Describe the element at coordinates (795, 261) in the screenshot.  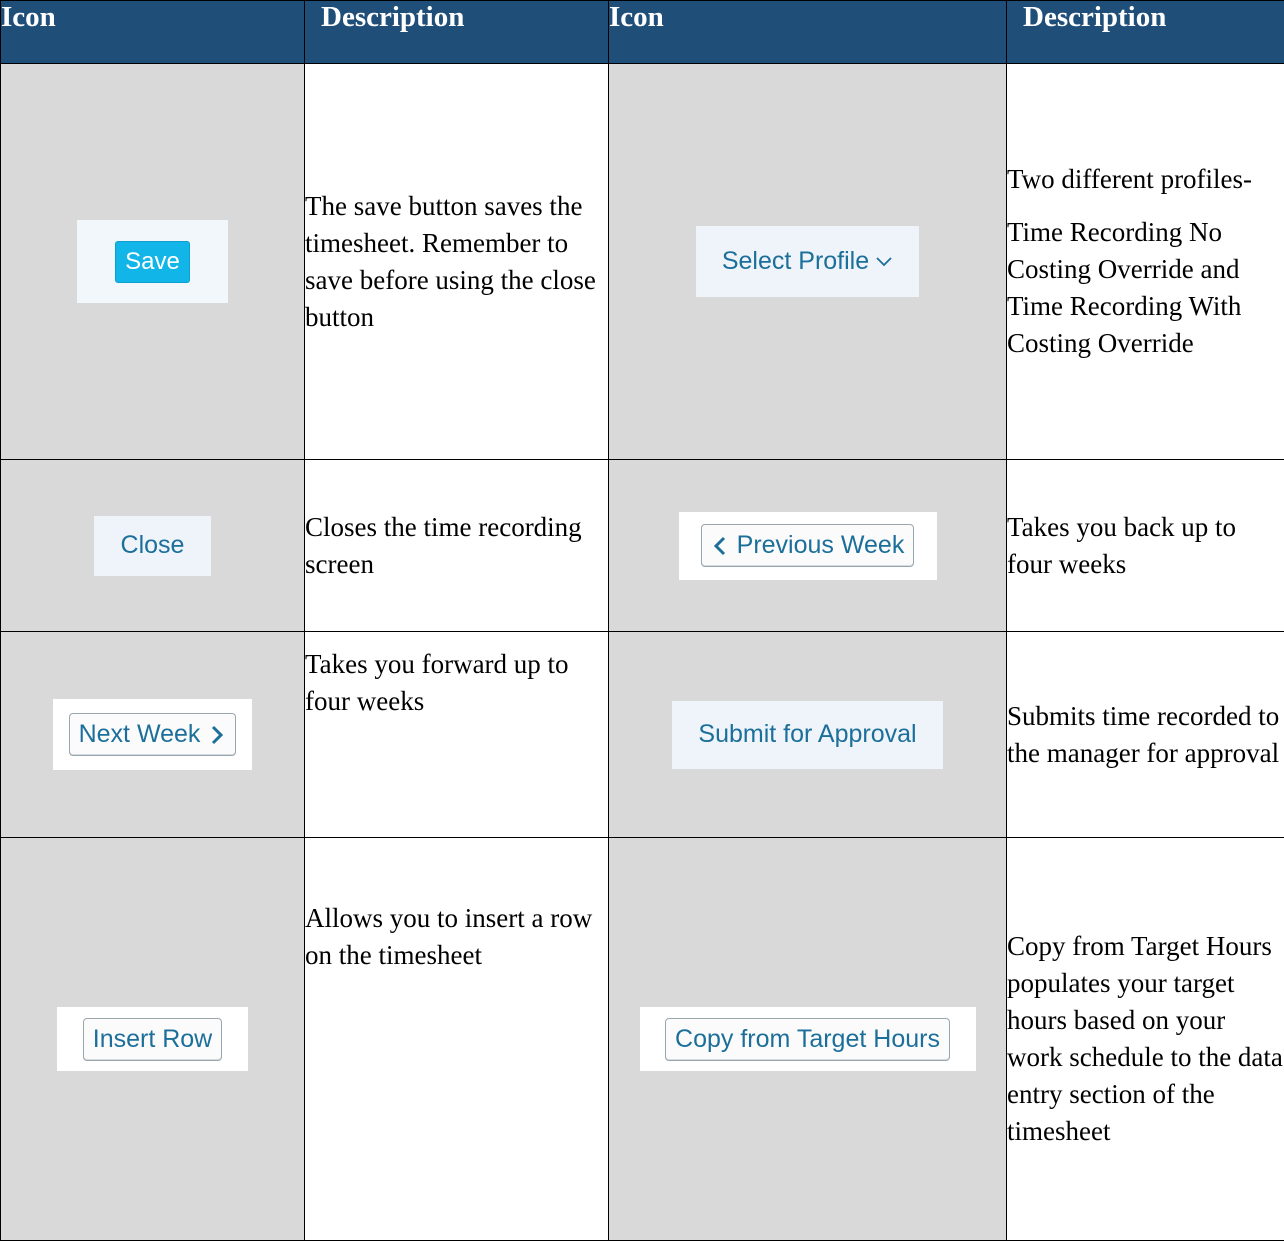
I see `select-profile-label: Select Profile` at that location.